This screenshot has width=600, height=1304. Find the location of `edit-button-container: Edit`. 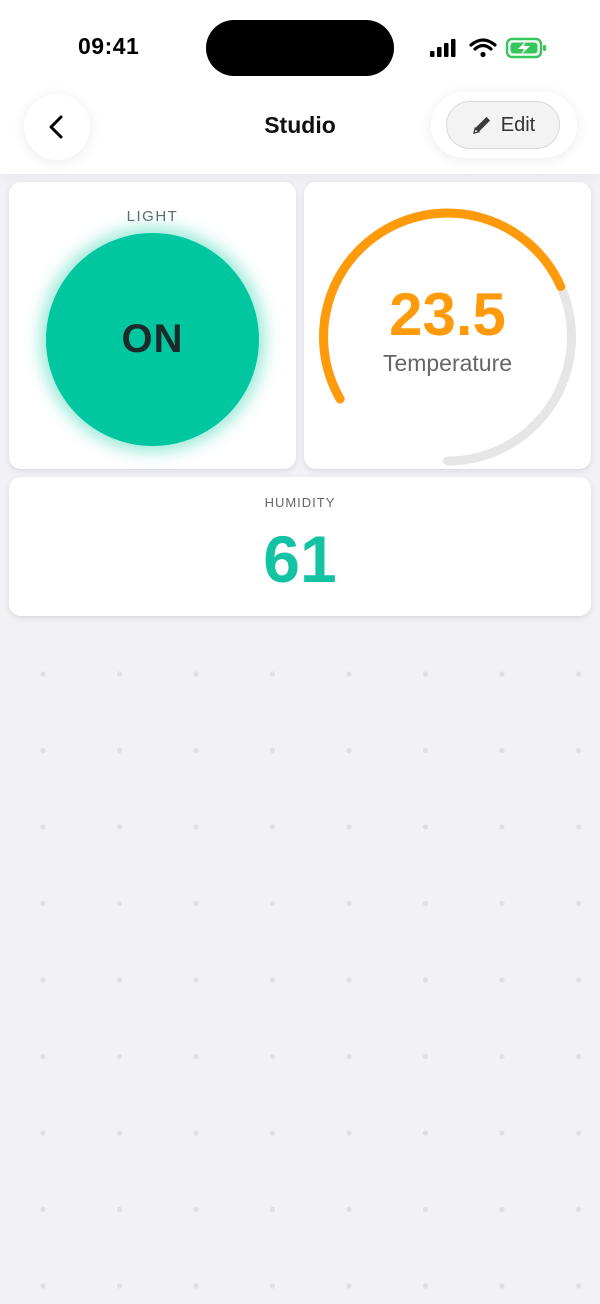

edit-button-container: Edit is located at coordinates (504, 125).